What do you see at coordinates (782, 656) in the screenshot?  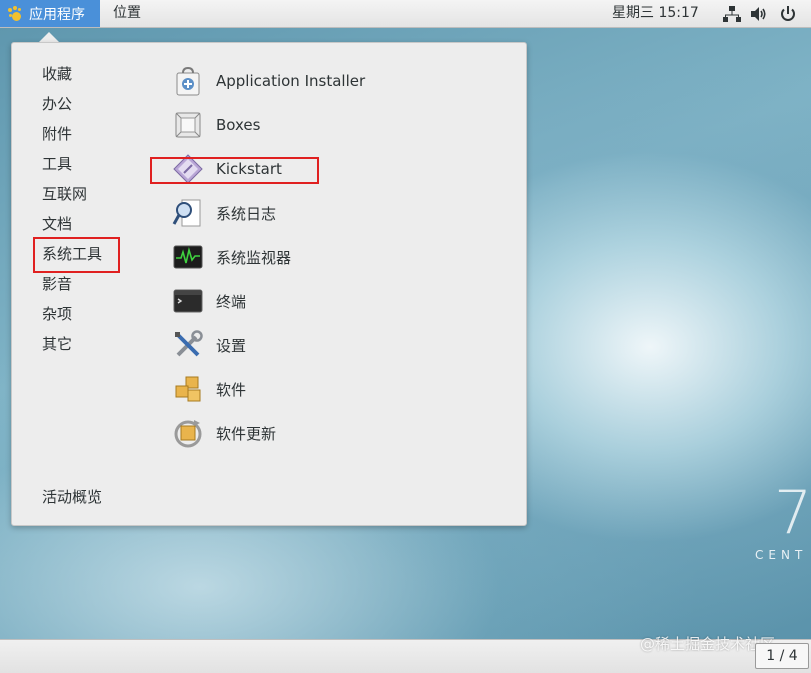 I see `workspace-pager: 1 / 4` at bounding box center [782, 656].